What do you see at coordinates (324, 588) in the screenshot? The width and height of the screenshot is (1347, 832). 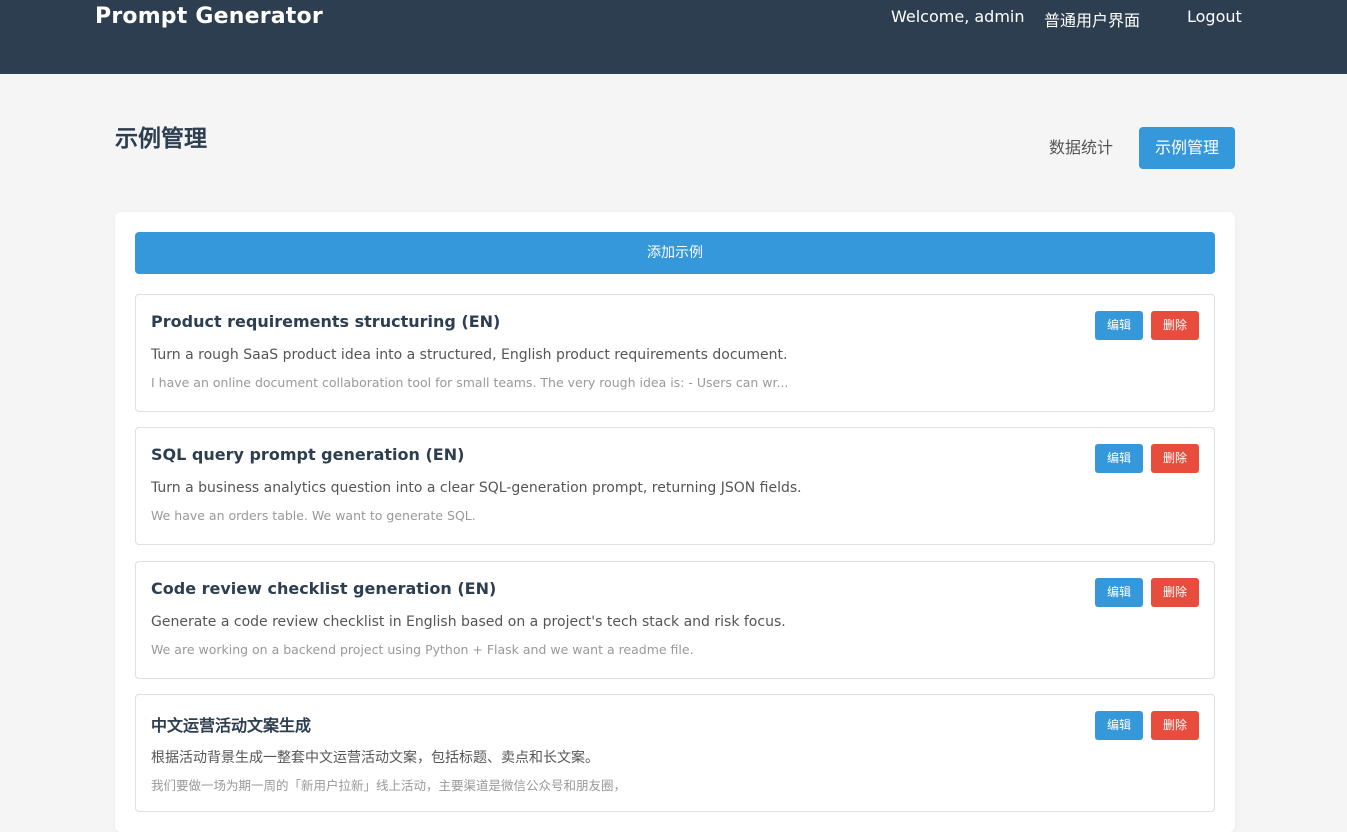 I see `example-title: Code review checklist generation (EN)` at bounding box center [324, 588].